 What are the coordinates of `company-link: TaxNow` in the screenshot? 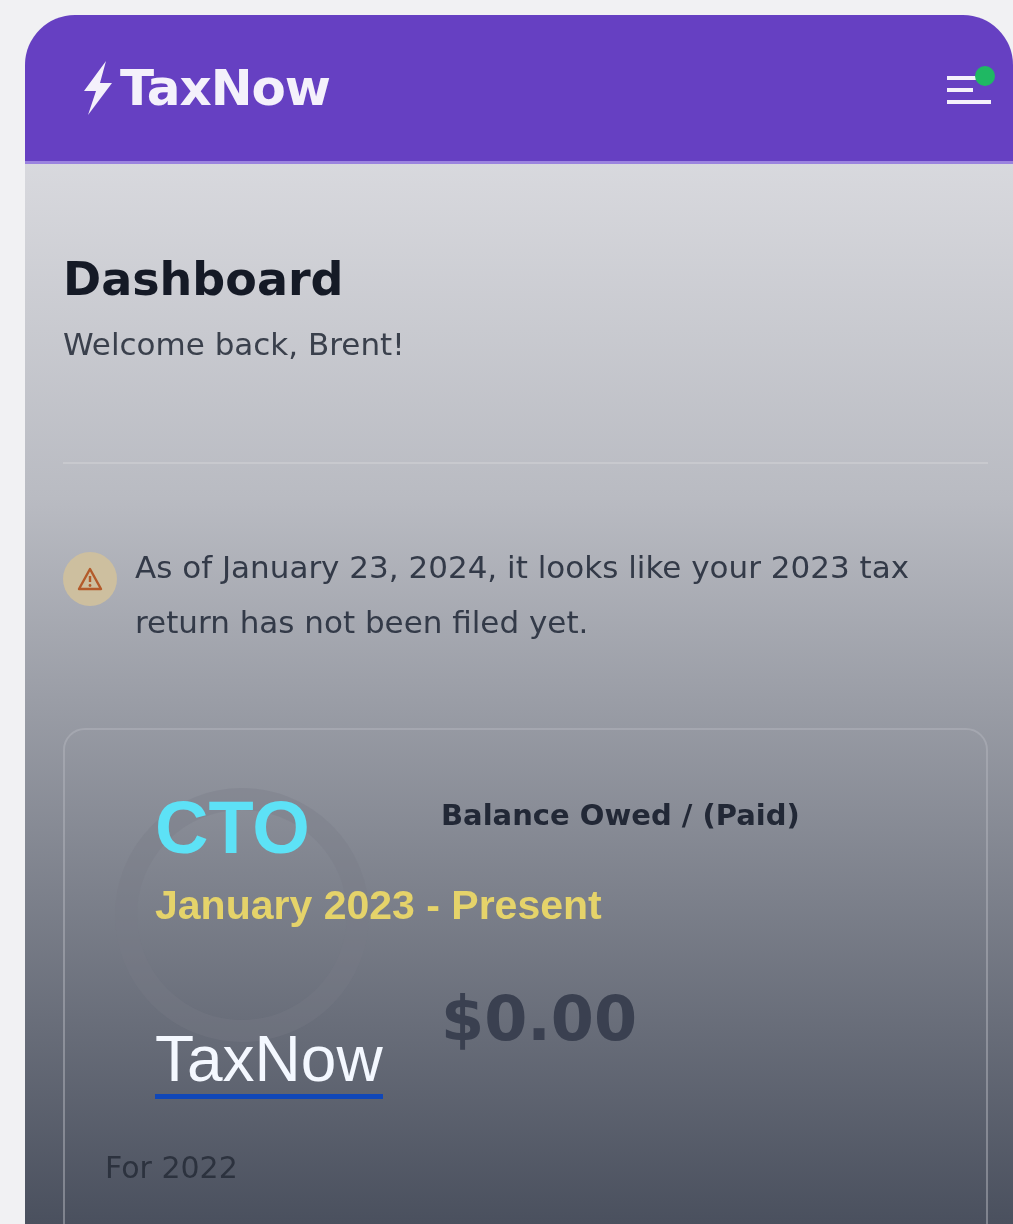 It's located at (269, 1062).